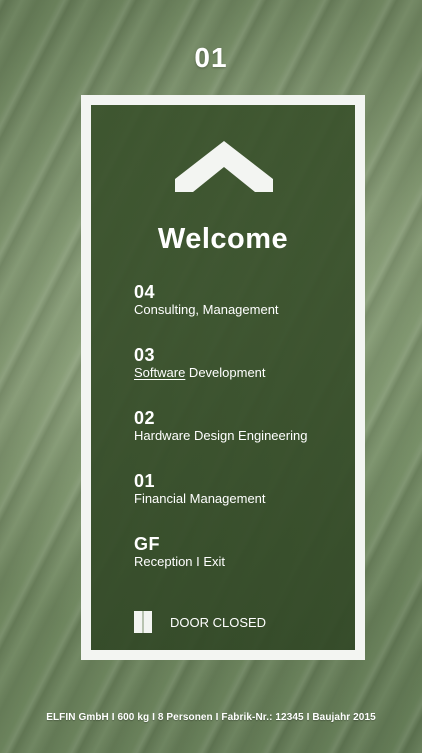  I want to click on door-status: DOOR CLOSED, so click(200, 622).